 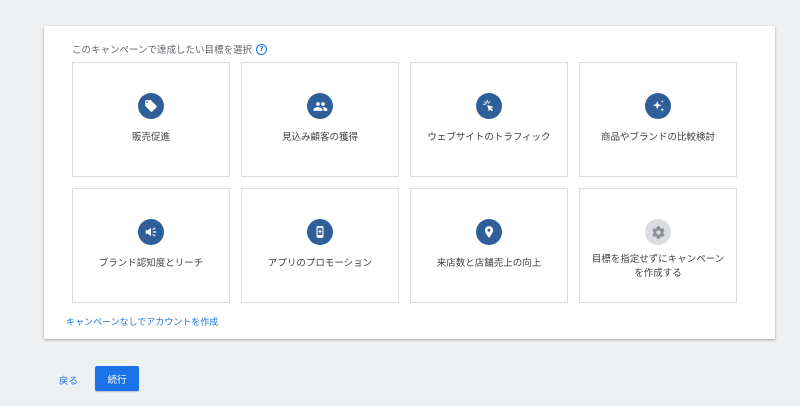 What do you see at coordinates (320, 245) in the screenshot?
I see `goal-tile-app-promotion: アプリのプロモーション` at bounding box center [320, 245].